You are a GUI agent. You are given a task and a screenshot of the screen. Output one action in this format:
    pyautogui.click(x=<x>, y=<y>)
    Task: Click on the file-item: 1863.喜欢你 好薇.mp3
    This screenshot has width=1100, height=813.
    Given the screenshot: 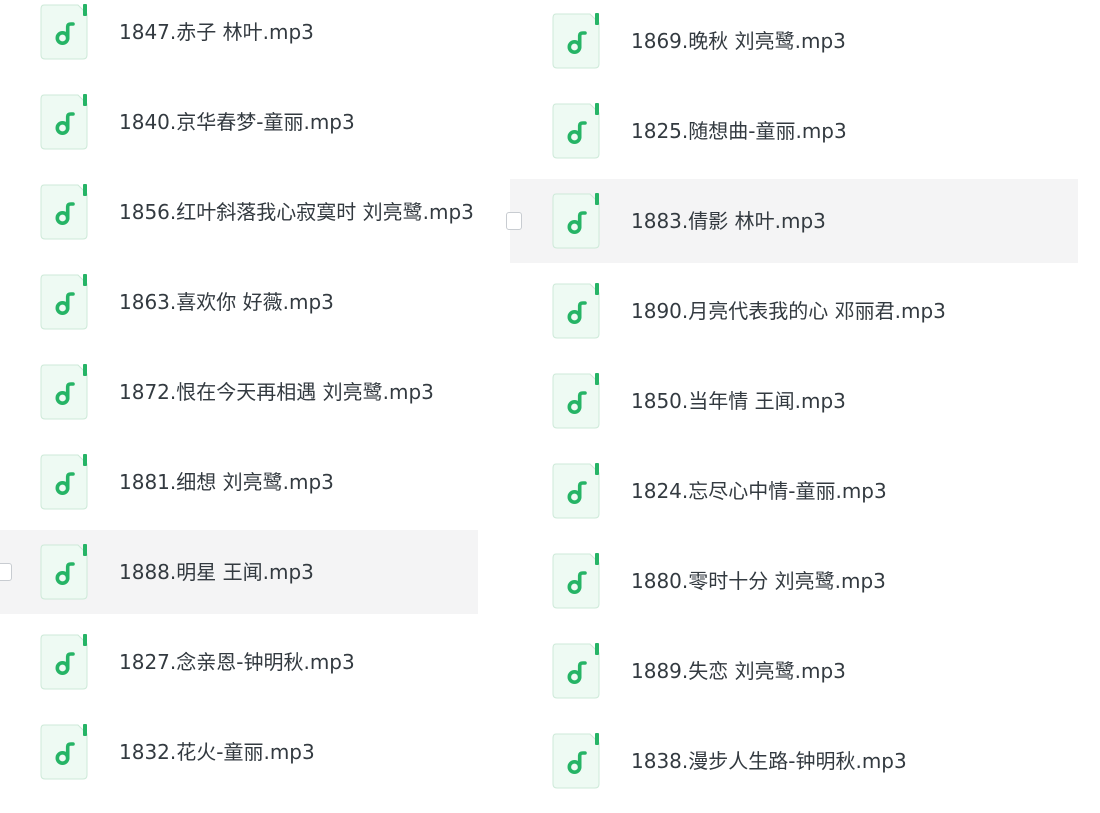 What is the action you would take?
    pyautogui.click(x=239, y=312)
    